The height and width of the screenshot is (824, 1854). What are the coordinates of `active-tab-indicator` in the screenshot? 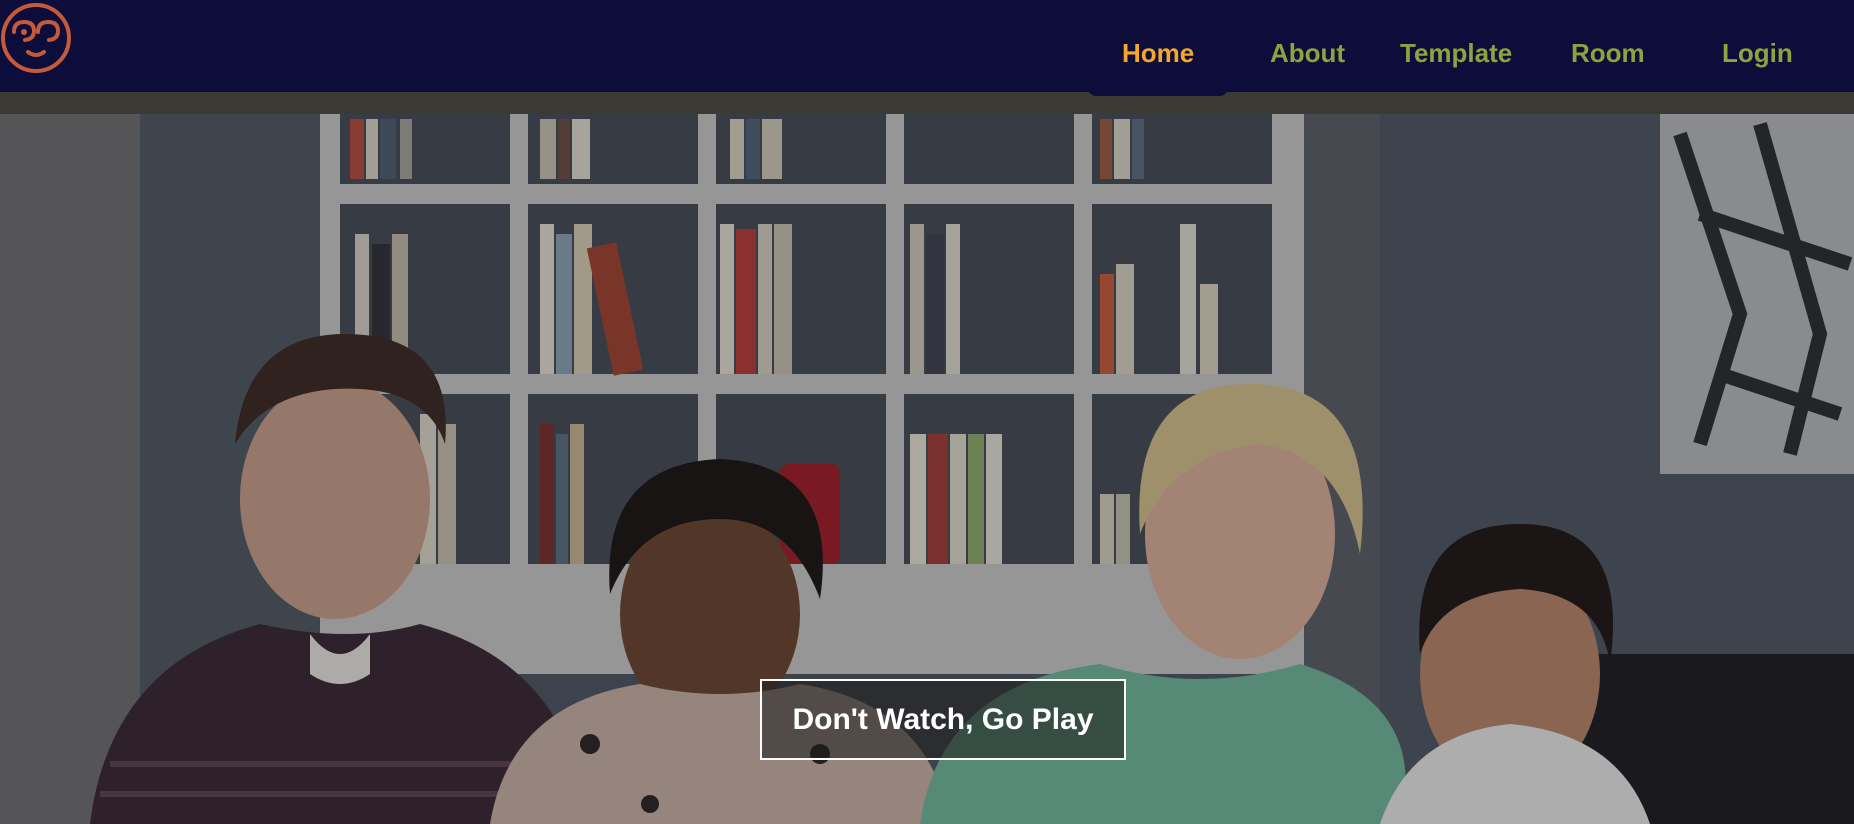 It's located at (1158, 83).